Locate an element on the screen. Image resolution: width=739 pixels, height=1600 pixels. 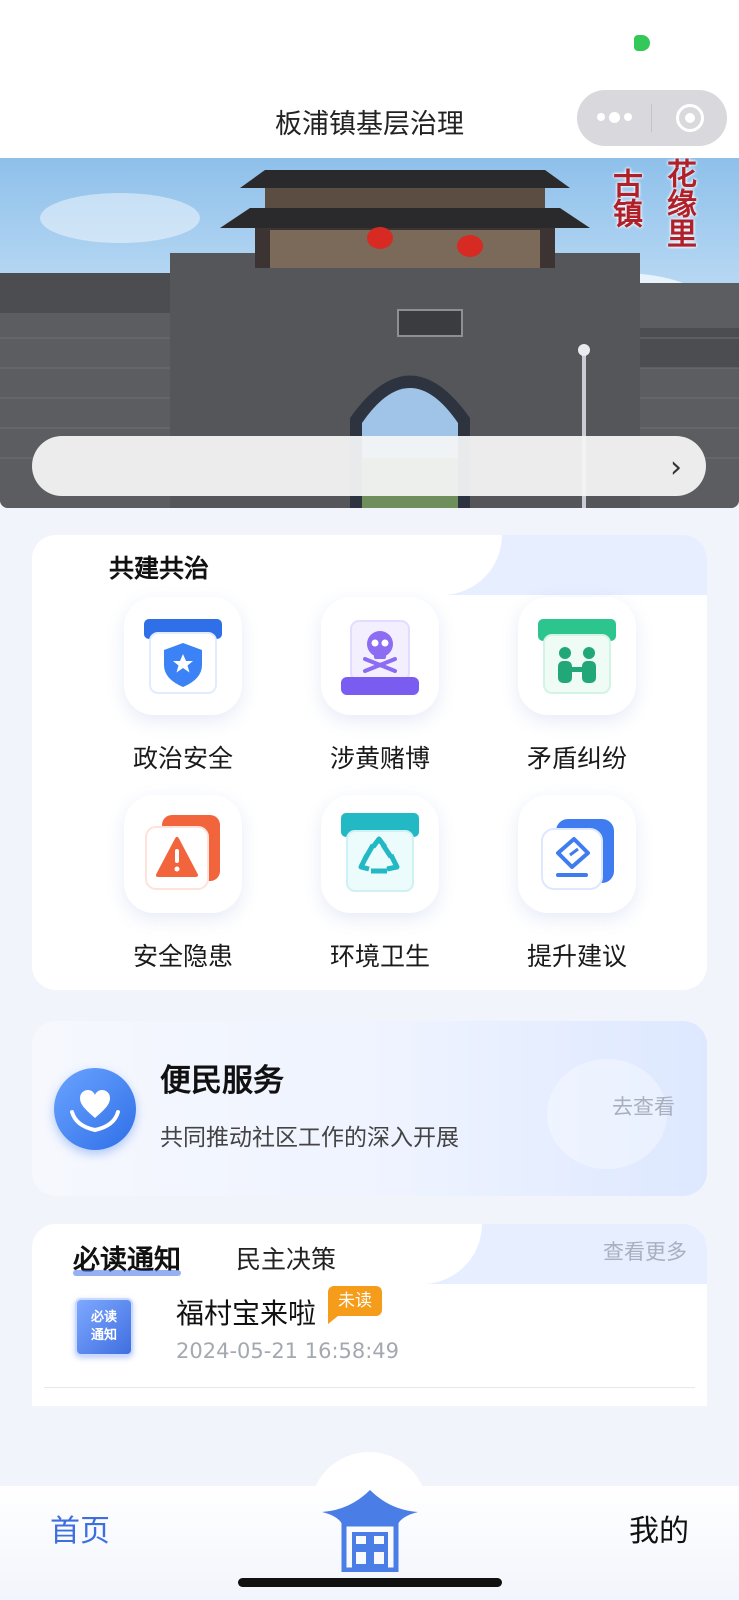
grid-item-label: 安全隐患 is located at coordinates (182, 956).